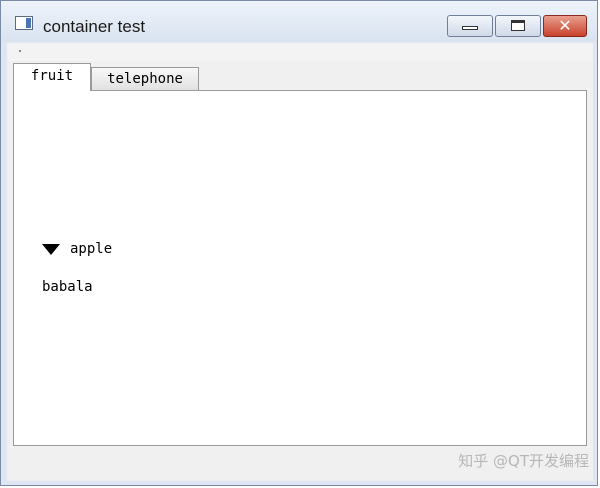  I want to click on maximize-button, so click(518, 26).